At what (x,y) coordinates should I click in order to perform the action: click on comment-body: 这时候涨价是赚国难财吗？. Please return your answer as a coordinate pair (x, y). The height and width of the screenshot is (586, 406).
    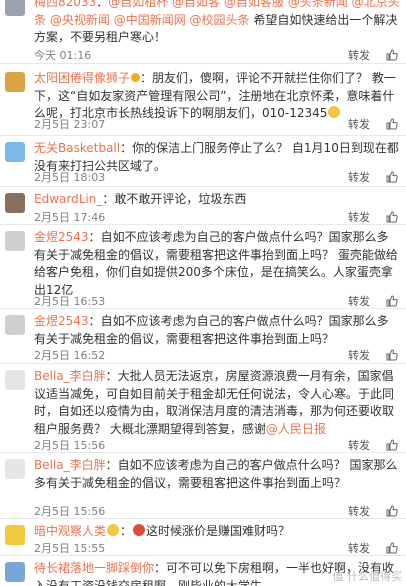
    Looking at the image, I should click on (218, 531).